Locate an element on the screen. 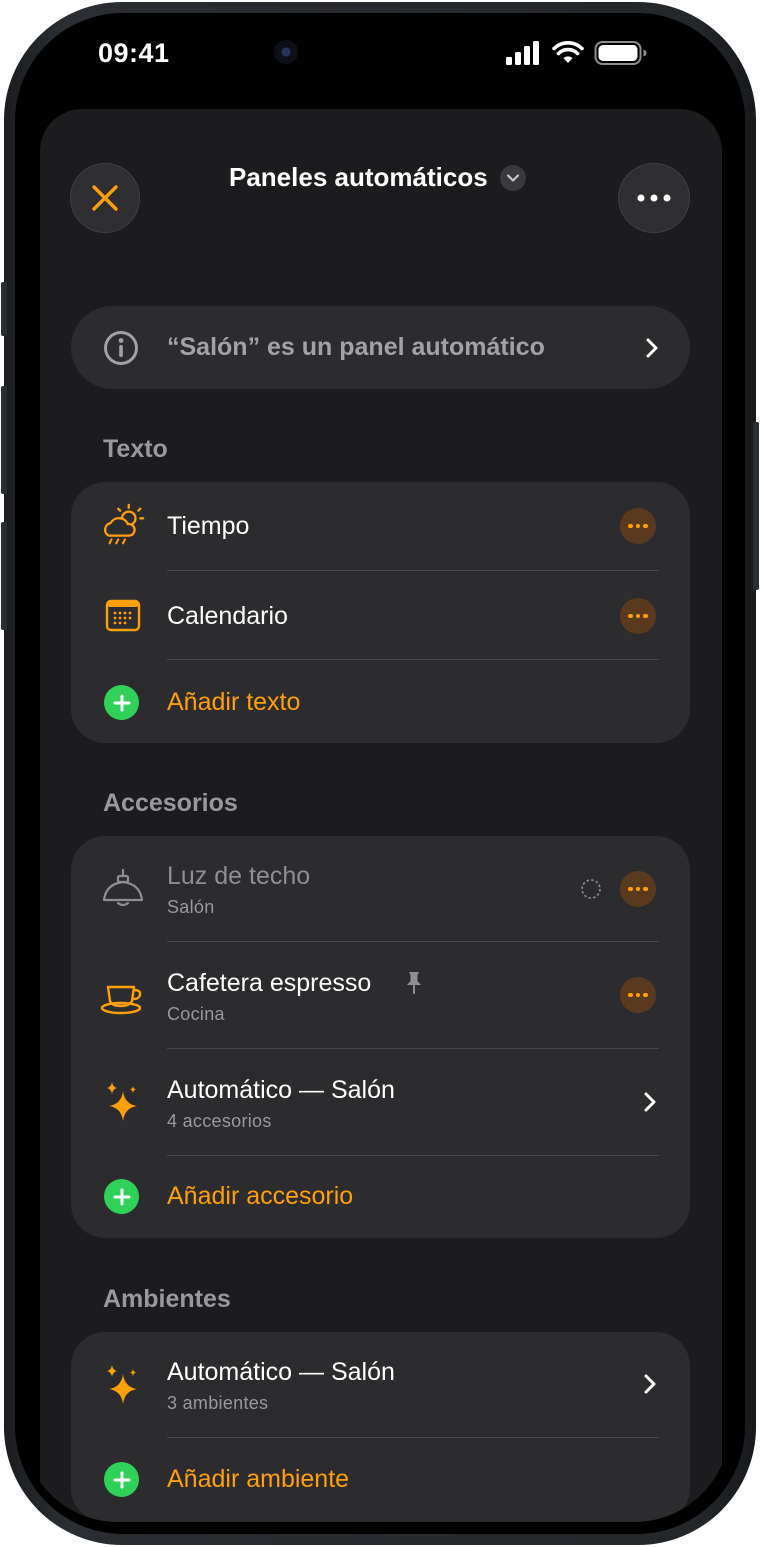  add-scene-label: Añadir ambiente is located at coordinates (258, 1479).